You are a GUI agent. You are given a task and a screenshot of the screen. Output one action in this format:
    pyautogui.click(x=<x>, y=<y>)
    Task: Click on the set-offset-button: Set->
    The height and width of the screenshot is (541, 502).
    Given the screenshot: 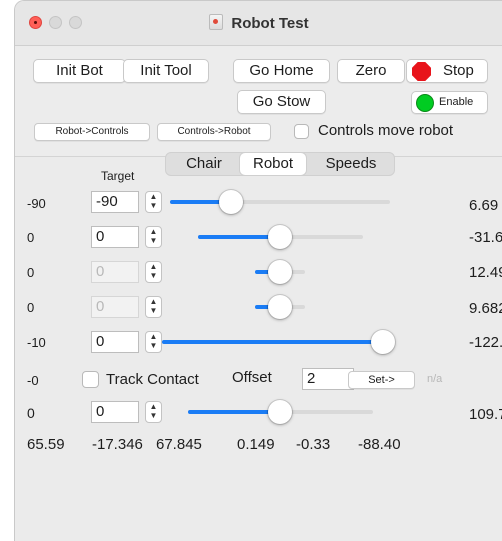 What is the action you would take?
    pyautogui.click(x=381, y=380)
    